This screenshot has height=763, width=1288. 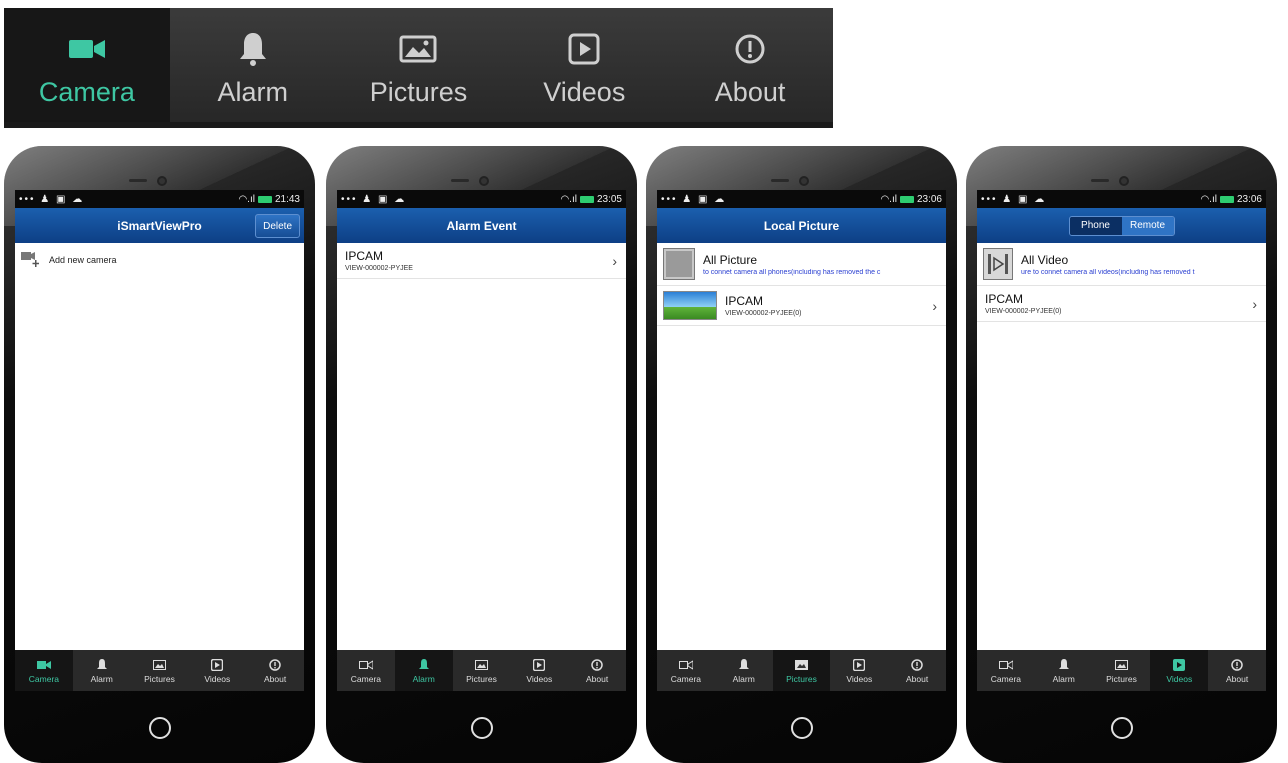 What do you see at coordinates (1147, 225) in the screenshot?
I see `segment-remote: Remote` at bounding box center [1147, 225].